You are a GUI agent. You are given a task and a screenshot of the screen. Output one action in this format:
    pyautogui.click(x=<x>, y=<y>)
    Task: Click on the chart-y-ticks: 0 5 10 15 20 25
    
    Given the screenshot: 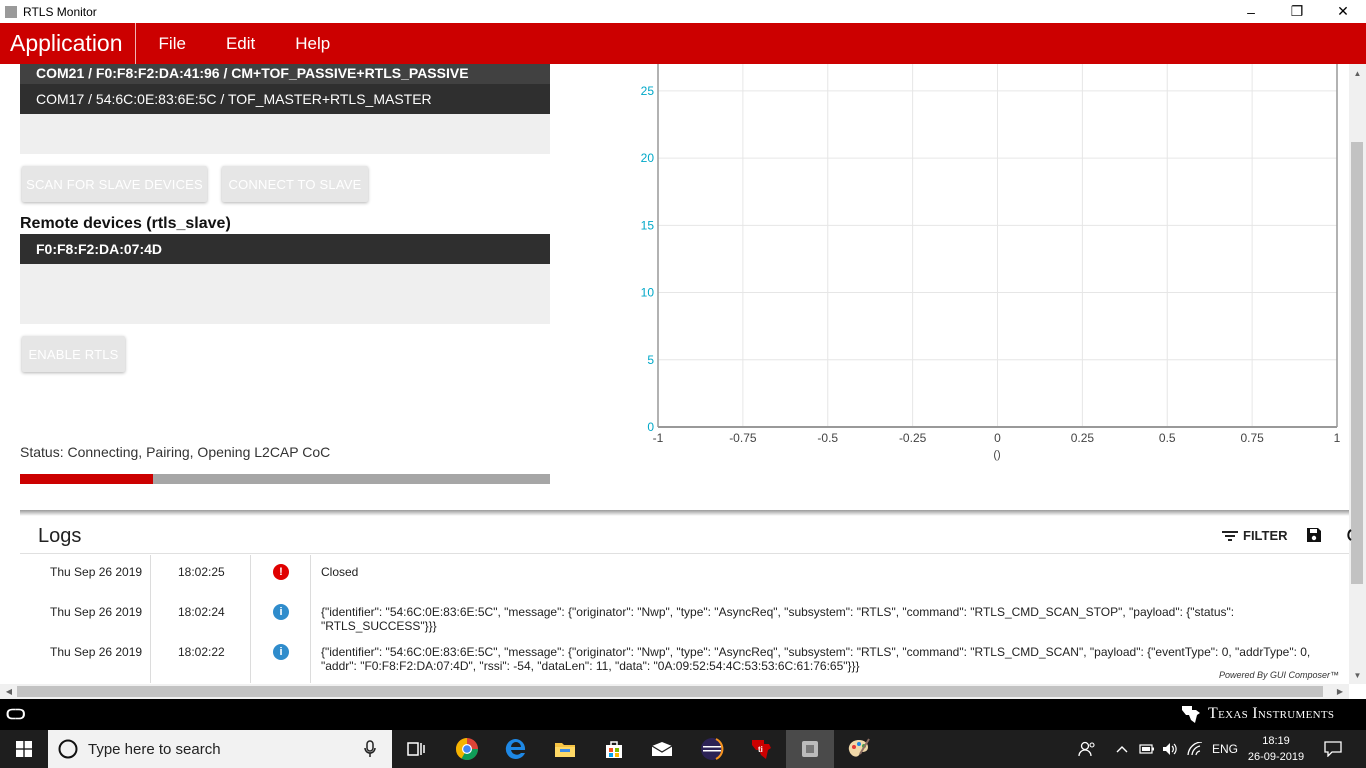 What is the action you would take?
    pyautogui.click(x=648, y=259)
    